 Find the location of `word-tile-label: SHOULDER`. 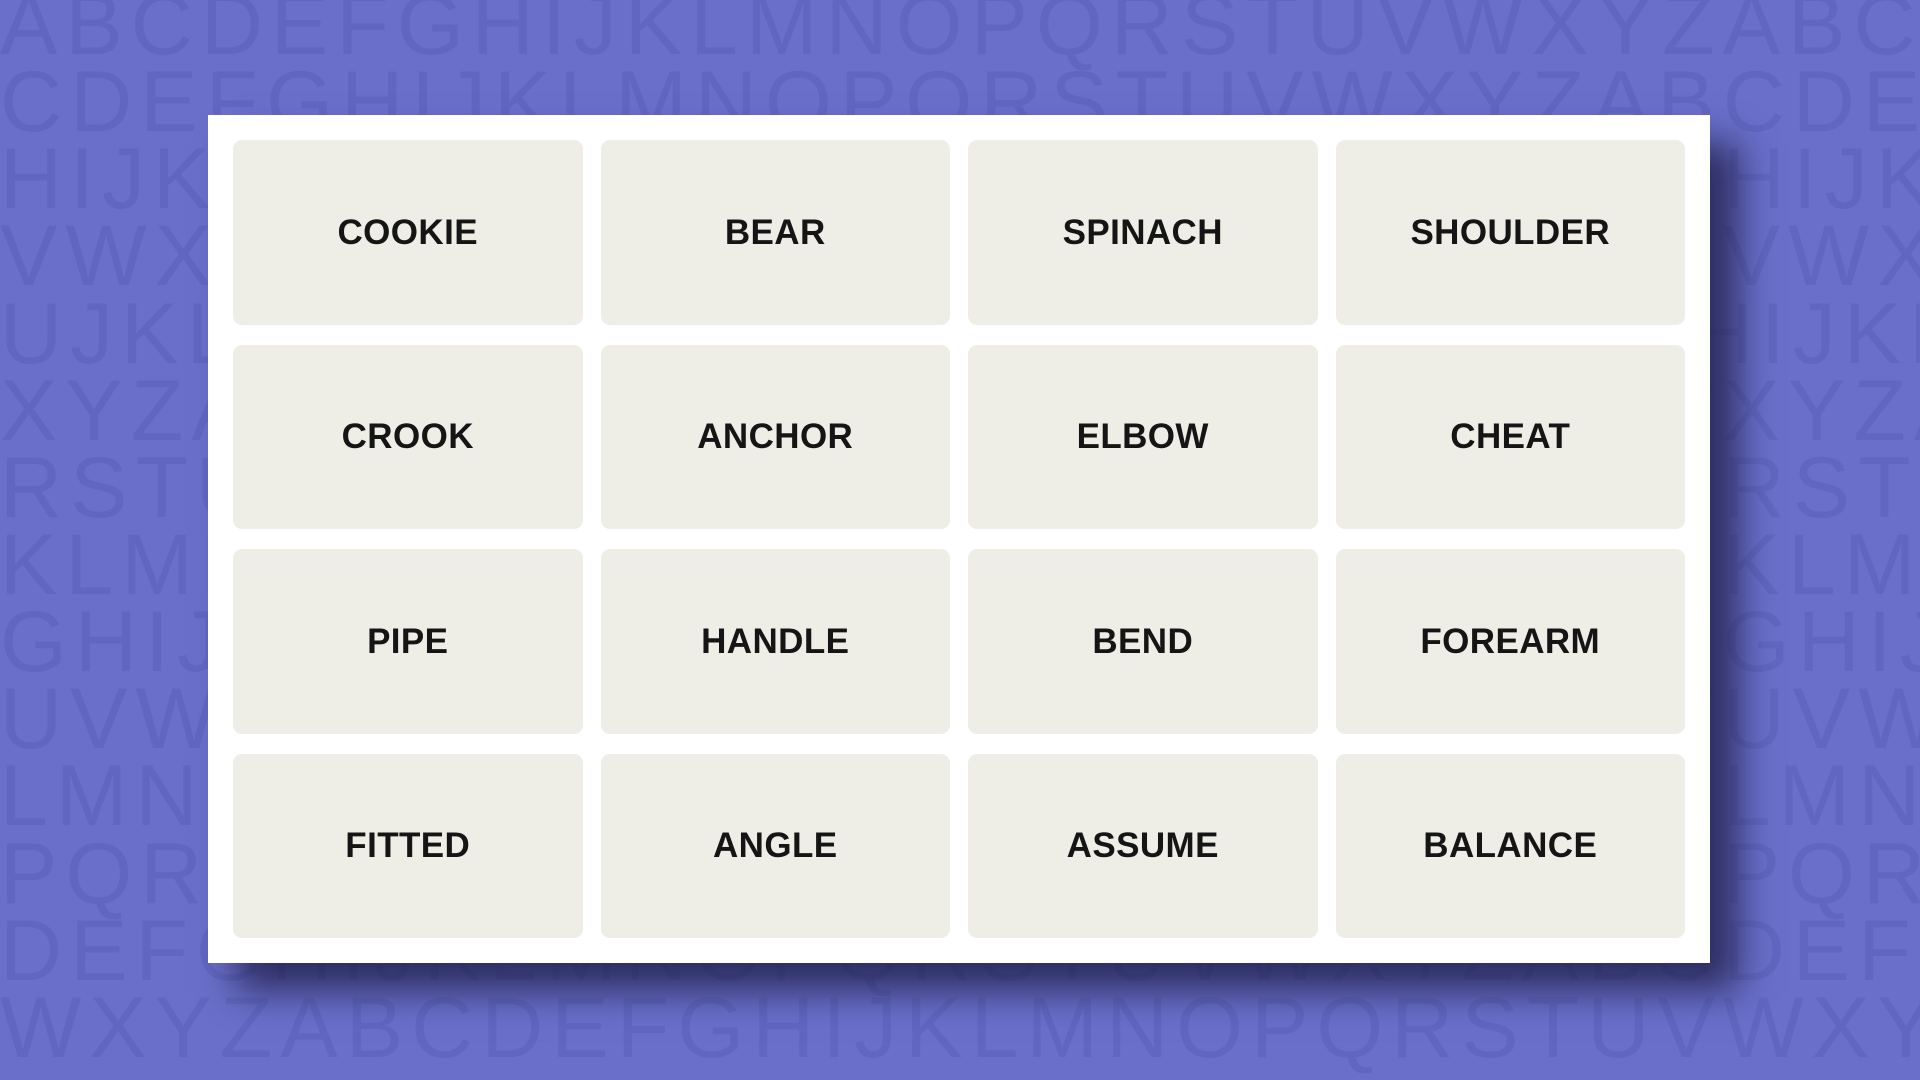

word-tile-label: SHOULDER is located at coordinates (1510, 232).